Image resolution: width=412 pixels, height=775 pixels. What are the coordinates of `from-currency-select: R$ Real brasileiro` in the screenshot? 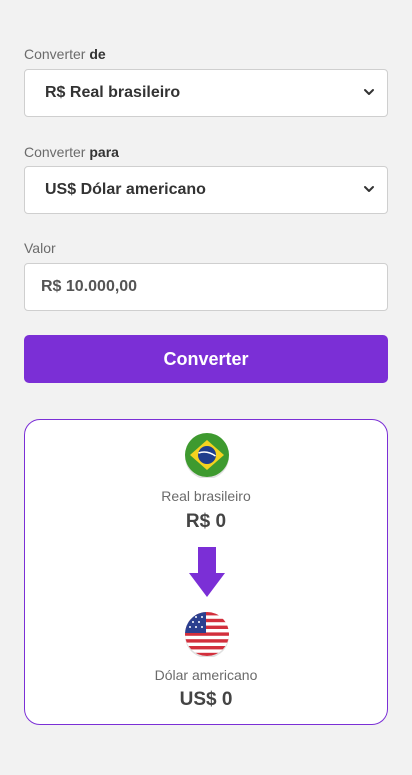 It's located at (206, 93).